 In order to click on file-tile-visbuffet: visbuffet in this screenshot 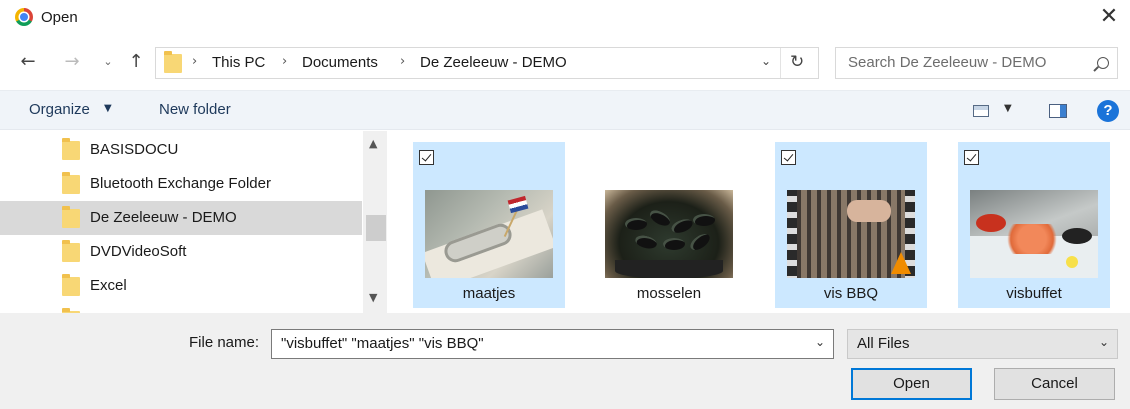, I will do `click(1034, 225)`.